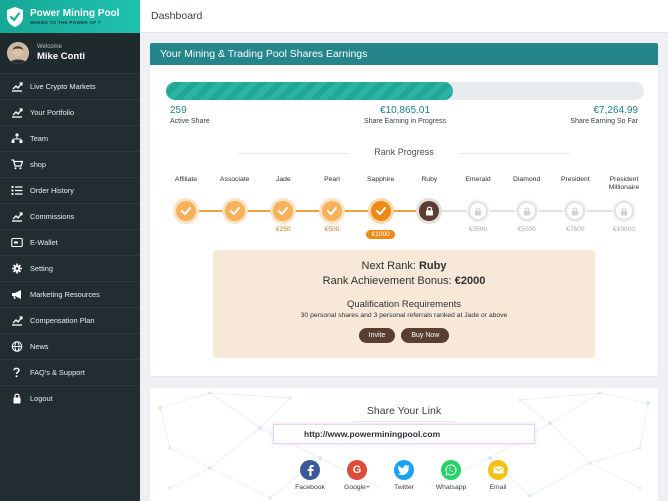  I want to click on active-share-stat: 259 Active Share, so click(190, 115).